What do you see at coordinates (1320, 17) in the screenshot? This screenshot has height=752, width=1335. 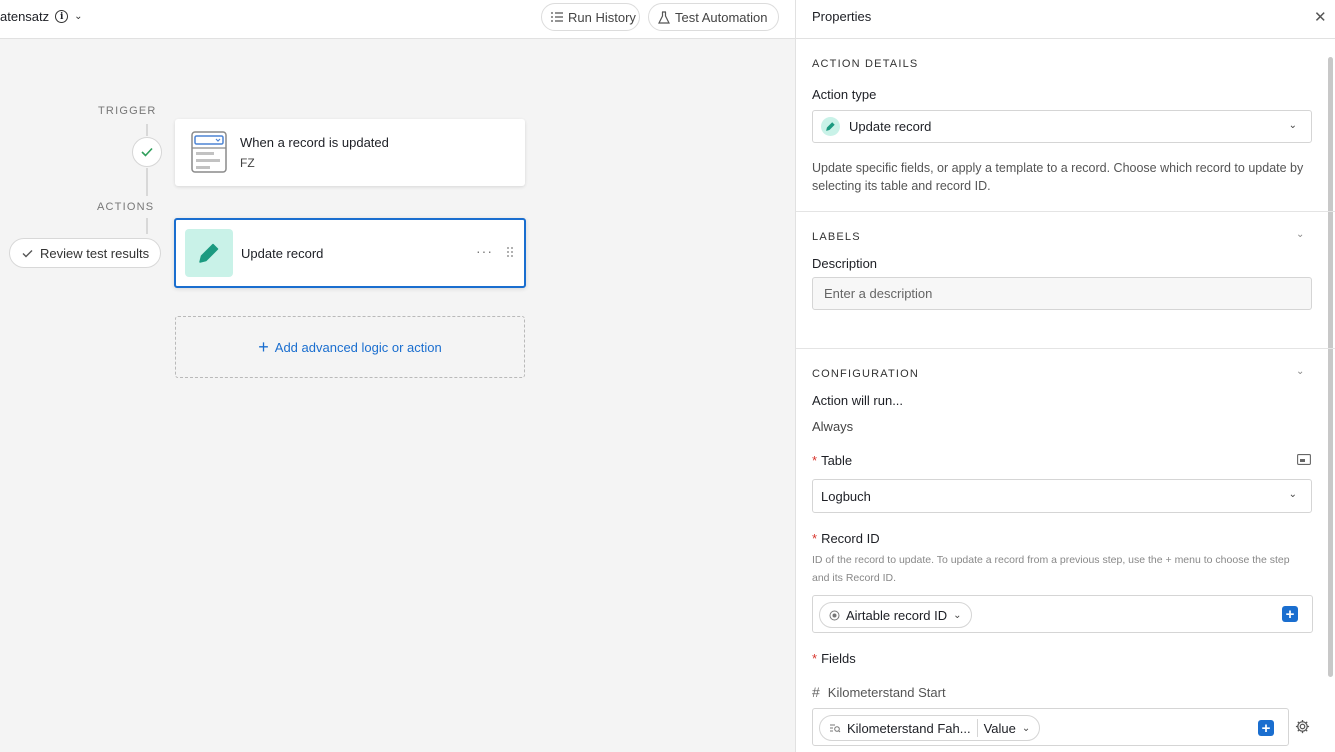 I see `close-icon: ✕` at bounding box center [1320, 17].